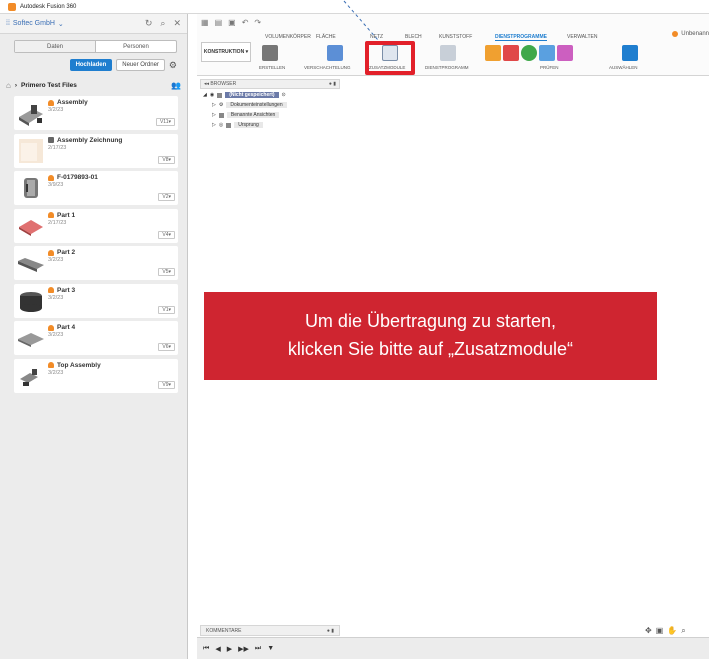  What do you see at coordinates (521, 37) in the screenshot?
I see `tab-dienstprogramme: DIENSTPROGRAMME` at bounding box center [521, 37].